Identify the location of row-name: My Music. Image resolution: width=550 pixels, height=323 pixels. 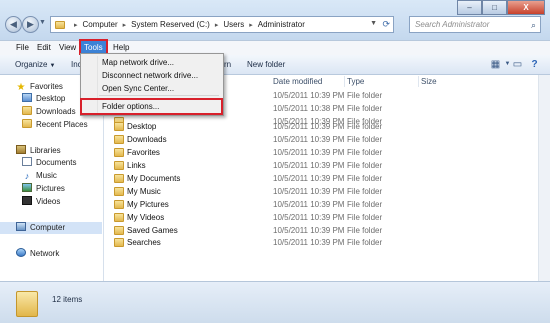
(144, 191).